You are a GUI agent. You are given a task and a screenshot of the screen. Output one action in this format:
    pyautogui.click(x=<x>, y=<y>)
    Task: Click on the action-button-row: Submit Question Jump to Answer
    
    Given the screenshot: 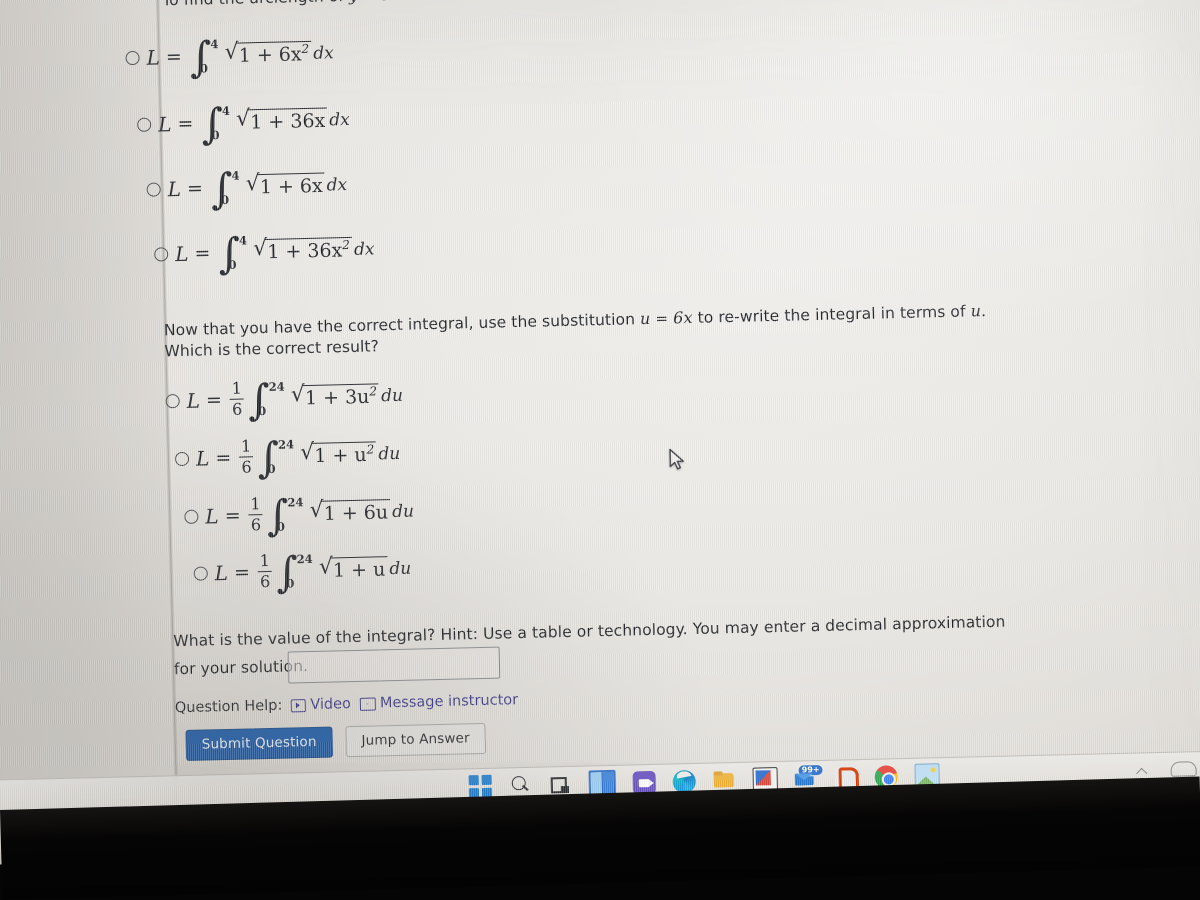 What is the action you would take?
    pyautogui.click(x=336, y=741)
    